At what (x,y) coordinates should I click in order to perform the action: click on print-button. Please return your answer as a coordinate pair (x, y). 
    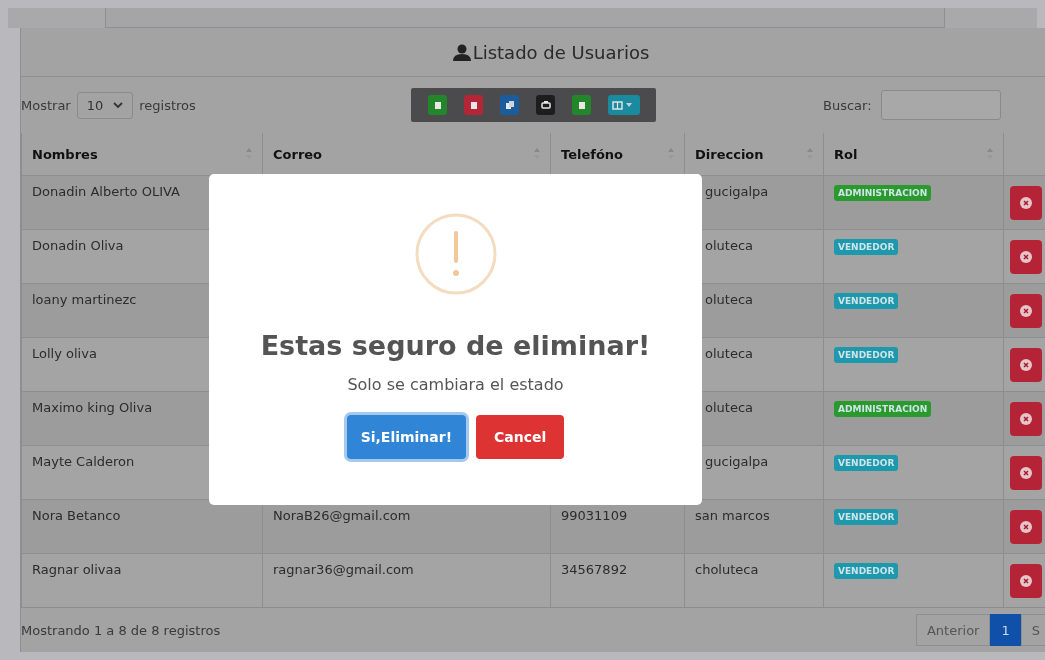
    Looking at the image, I should click on (545, 105).